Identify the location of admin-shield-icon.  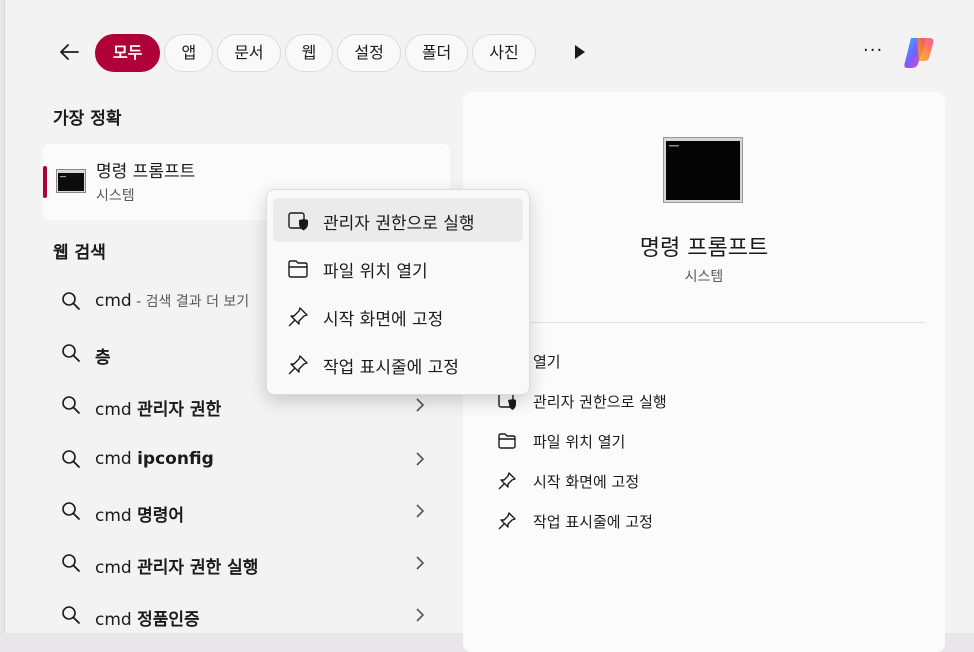
(298, 221).